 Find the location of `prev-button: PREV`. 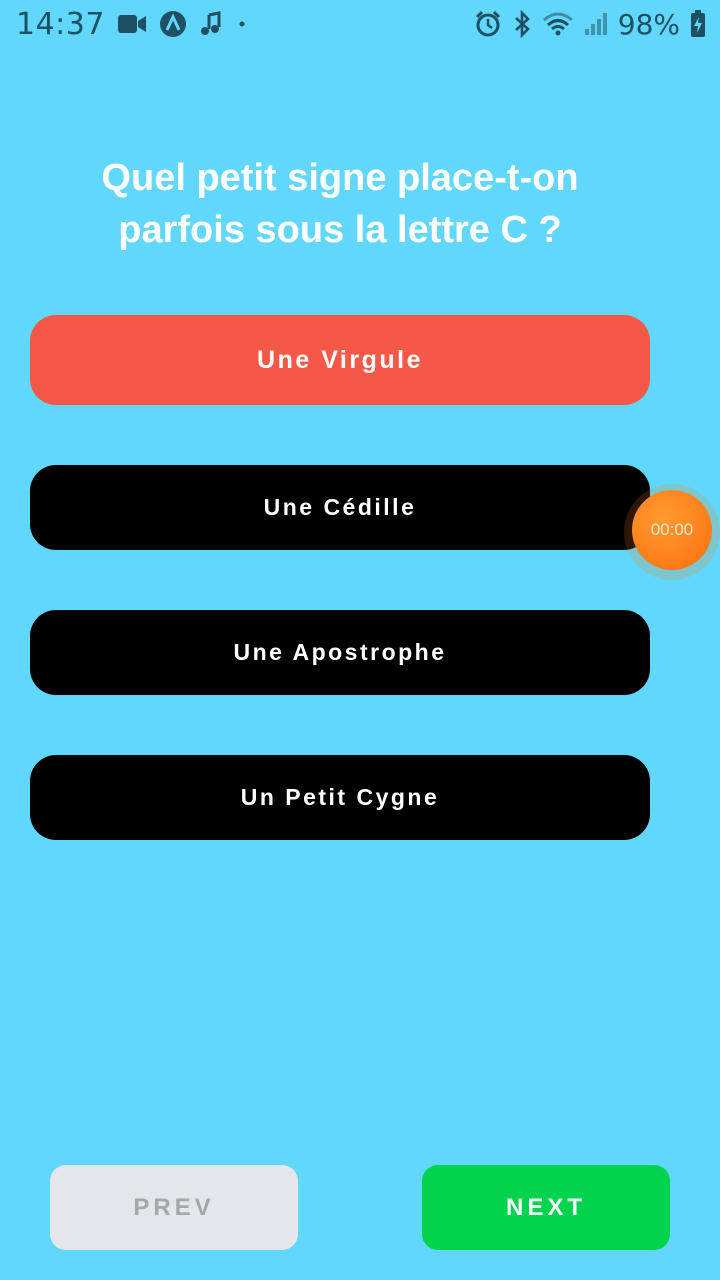

prev-button: PREV is located at coordinates (174, 1207).